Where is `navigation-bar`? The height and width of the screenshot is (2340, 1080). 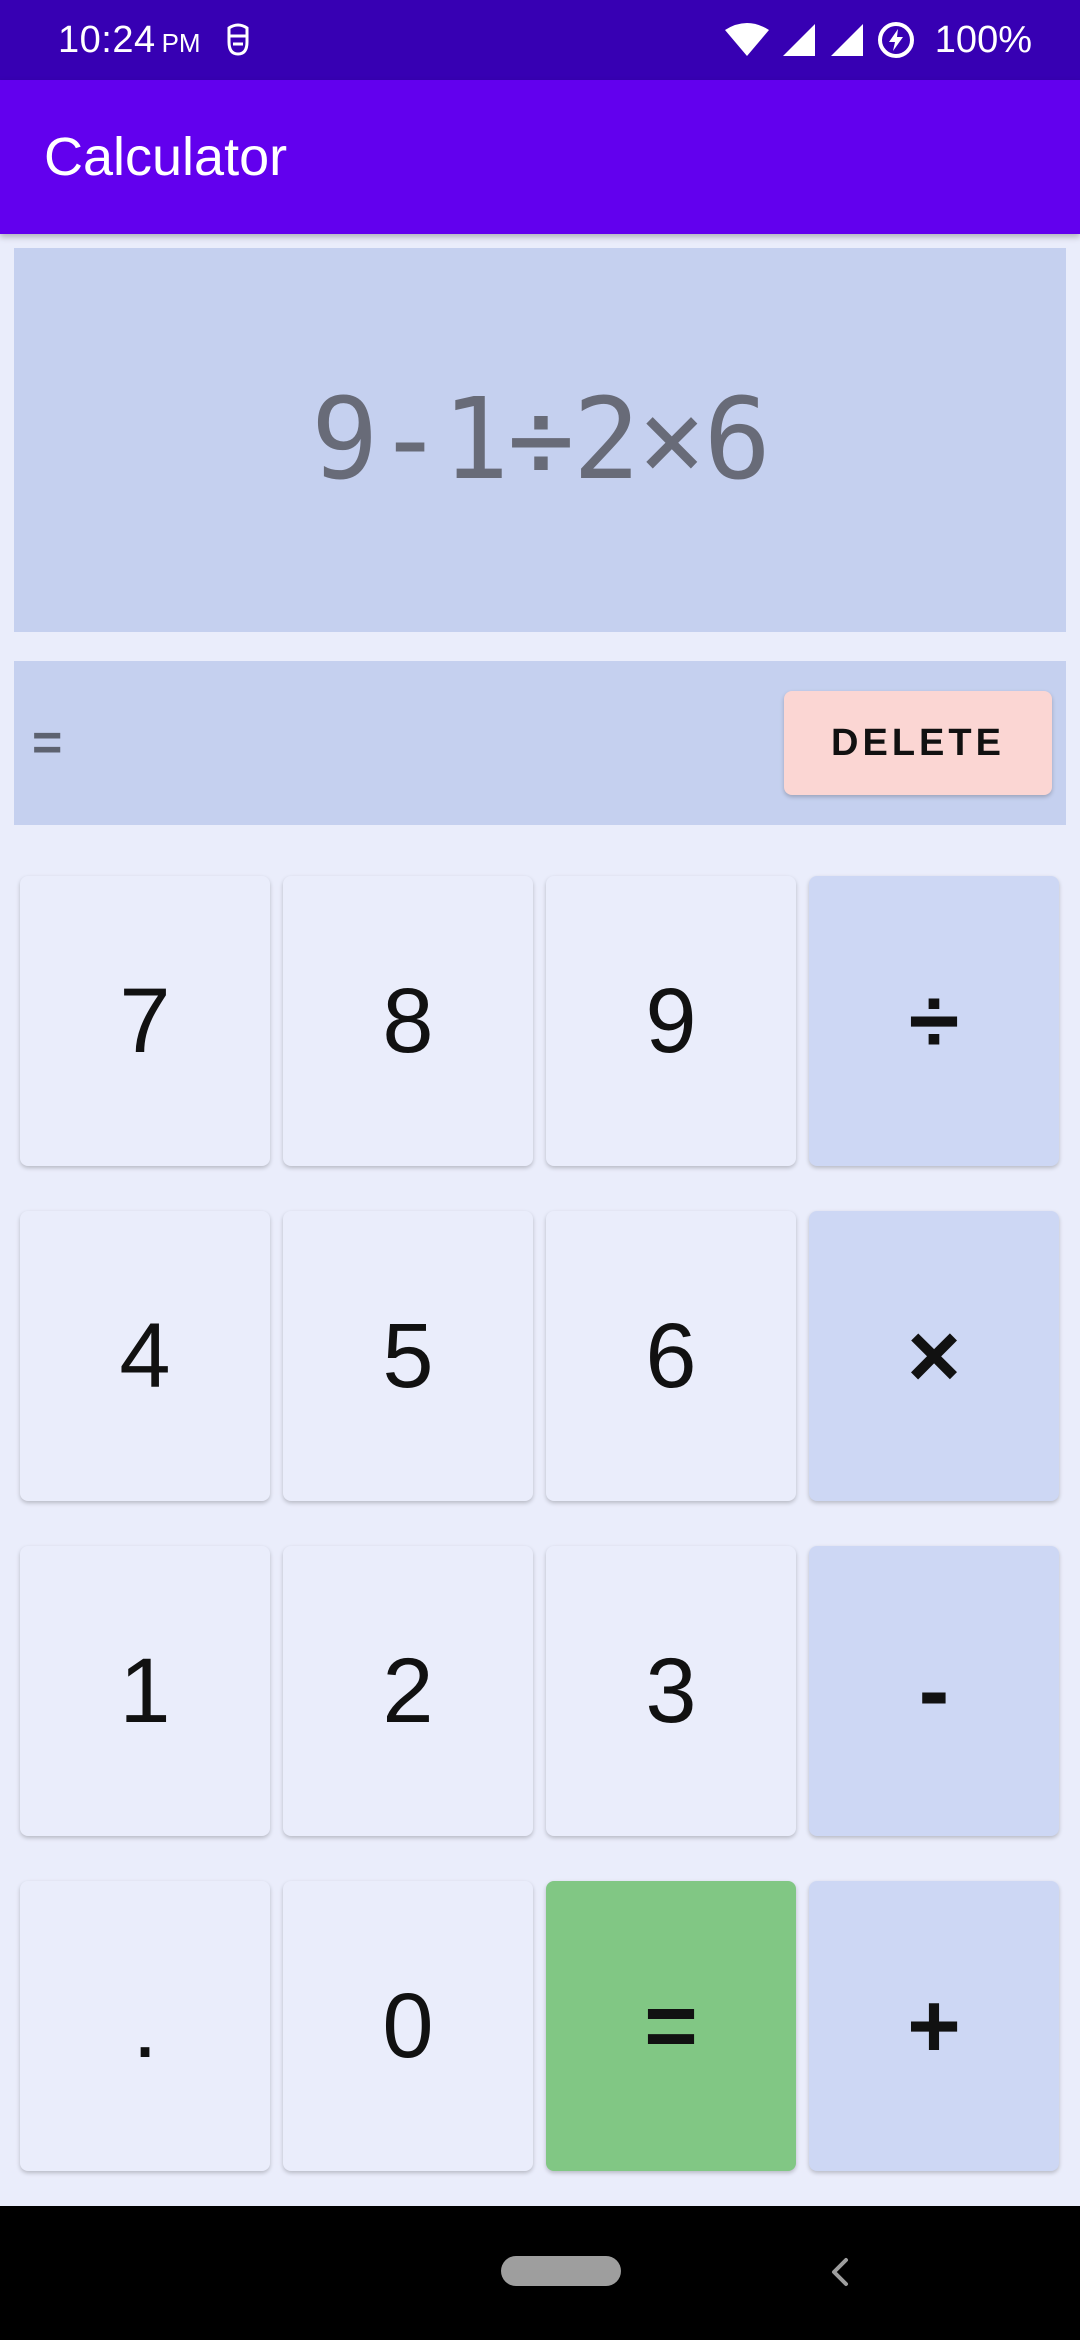
navigation-bar is located at coordinates (540, 2273).